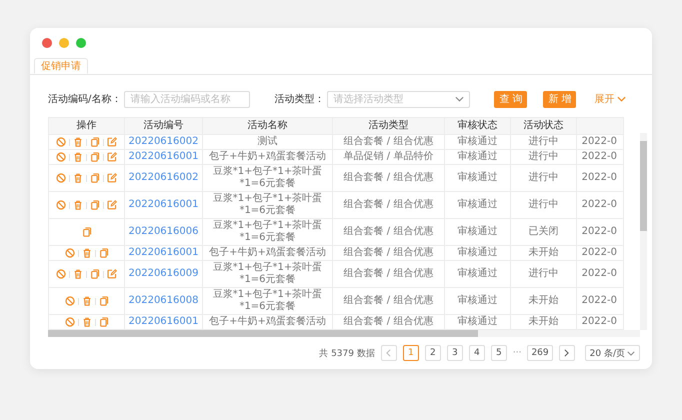  Describe the element at coordinates (410, 353) in the screenshot. I see `page-button: 1` at that location.